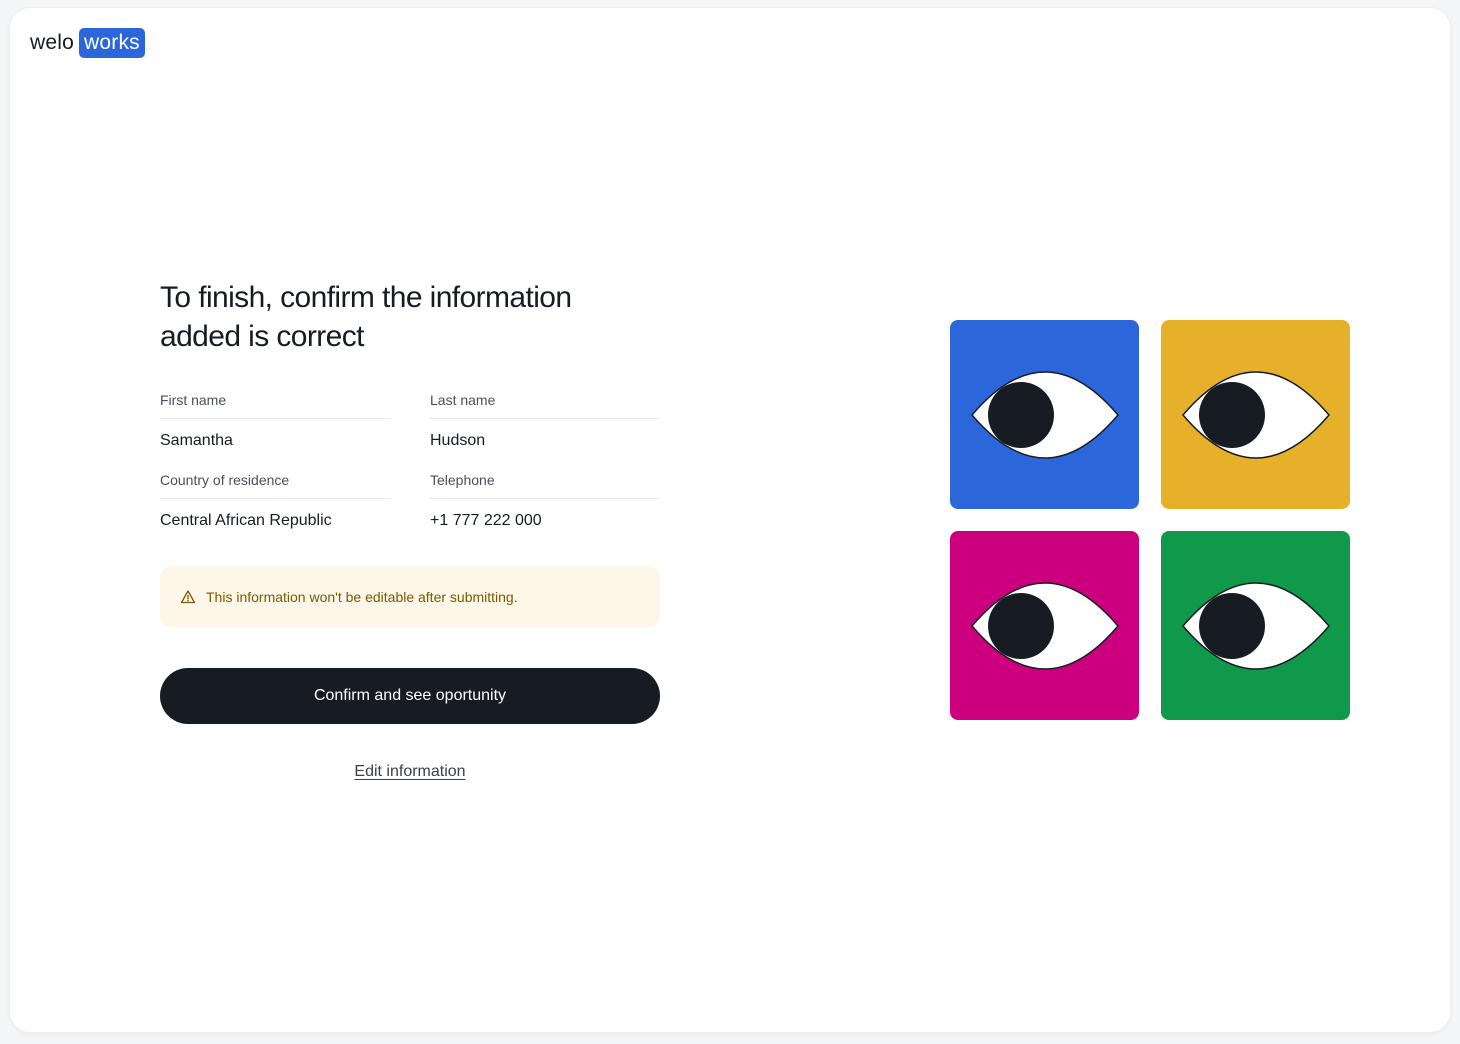 The height and width of the screenshot is (1044, 1460). Describe the element at coordinates (262, 336) in the screenshot. I see `page-title-line2: added is correct` at that location.